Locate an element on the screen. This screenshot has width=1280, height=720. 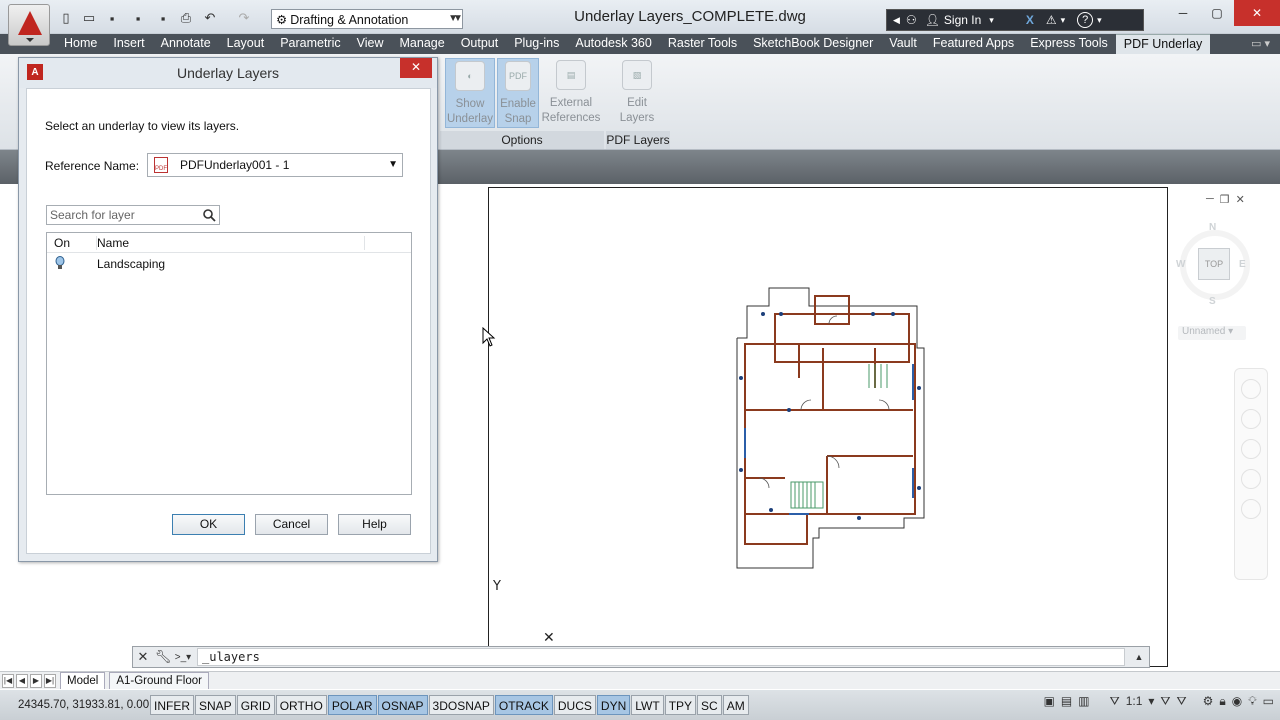
enable-snap-button: PDF Enable Snap is located at coordinates (518, 93).